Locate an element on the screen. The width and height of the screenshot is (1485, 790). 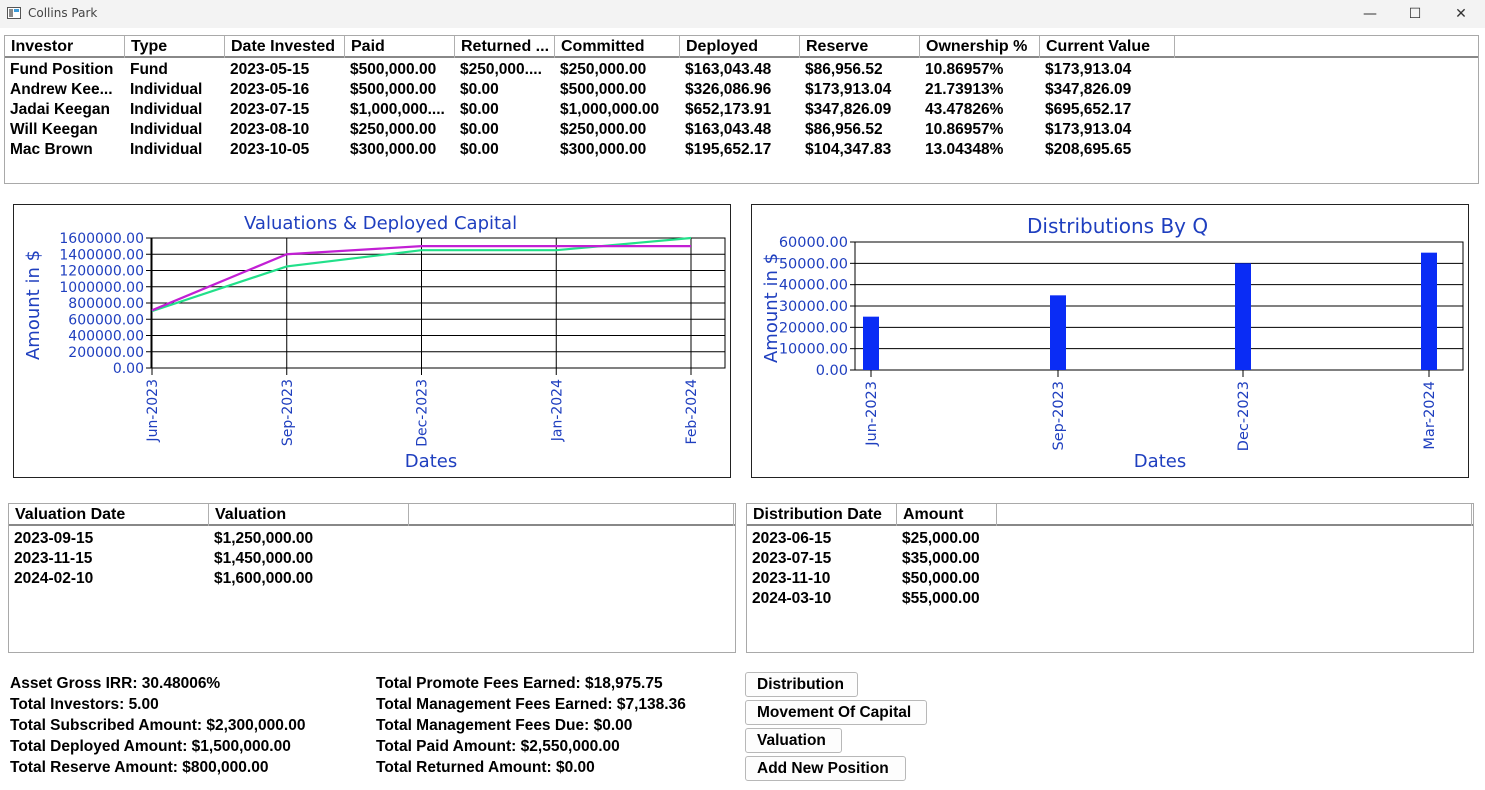
column-header: Type is located at coordinates (175, 47).